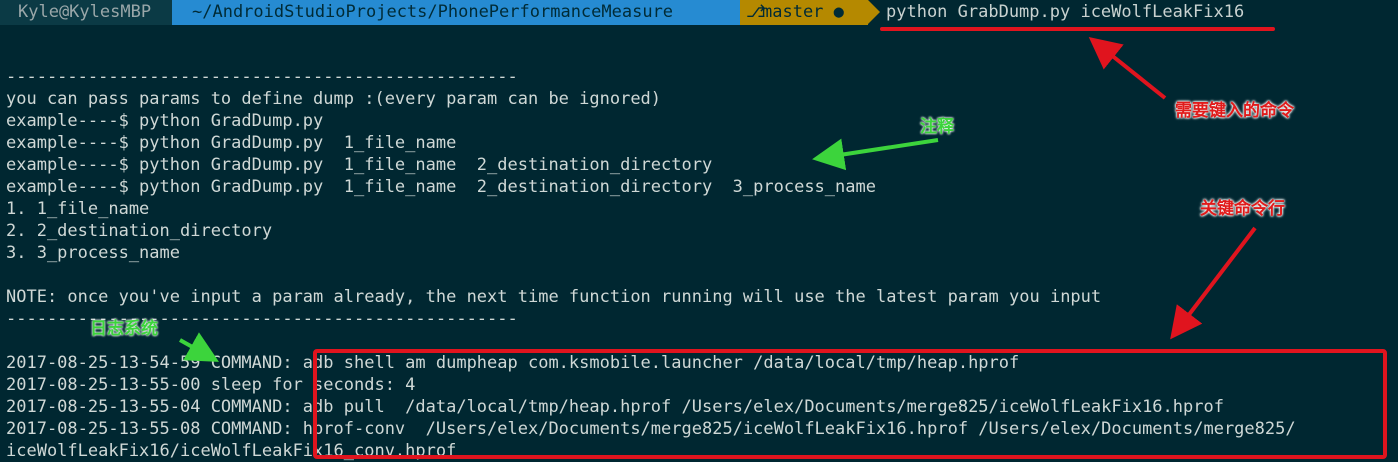 The height and width of the screenshot is (462, 1398). I want to click on comment-note-label: 注释, so click(937, 127).